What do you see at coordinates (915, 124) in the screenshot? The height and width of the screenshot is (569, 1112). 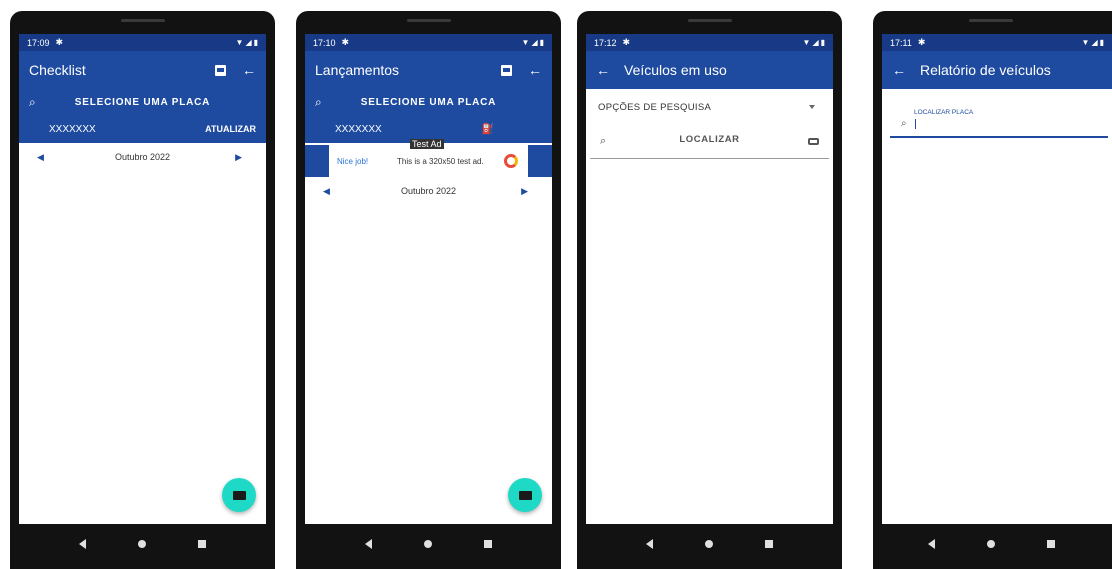 I see `text-cursor` at bounding box center [915, 124].